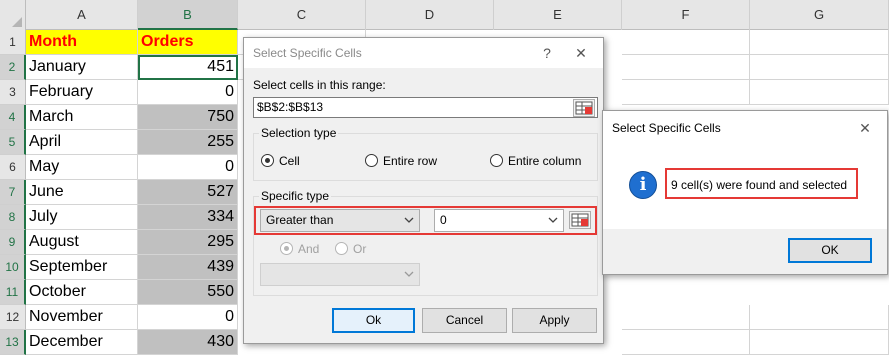 The width and height of the screenshot is (889, 357). I want to click on cell-month: September, so click(82, 267).